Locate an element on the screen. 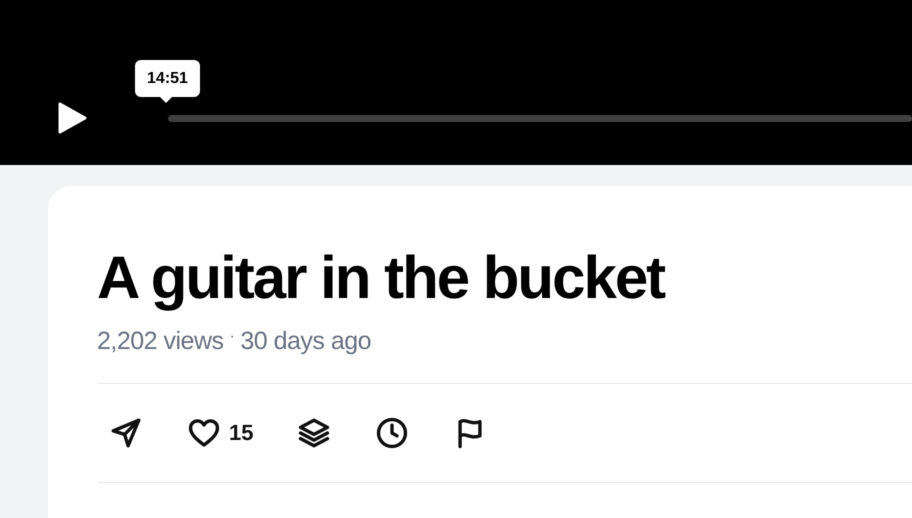 The height and width of the screenshot is (518, 912). layers-icon is located at coordinates (314, 433).